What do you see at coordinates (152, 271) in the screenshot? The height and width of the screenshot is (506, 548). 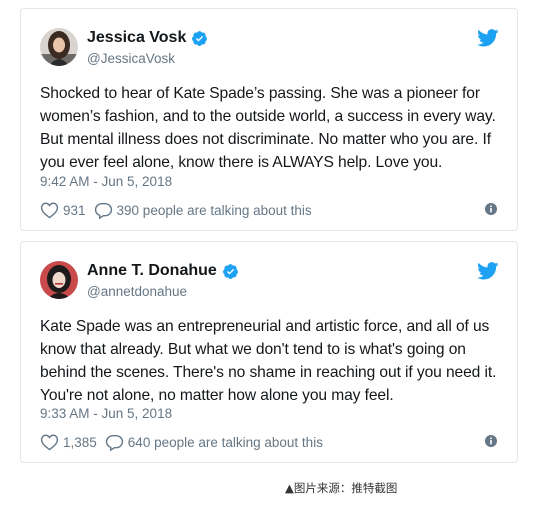 I see `display-name-text: Anne T. Donahue` at bounding box center [152, 271].